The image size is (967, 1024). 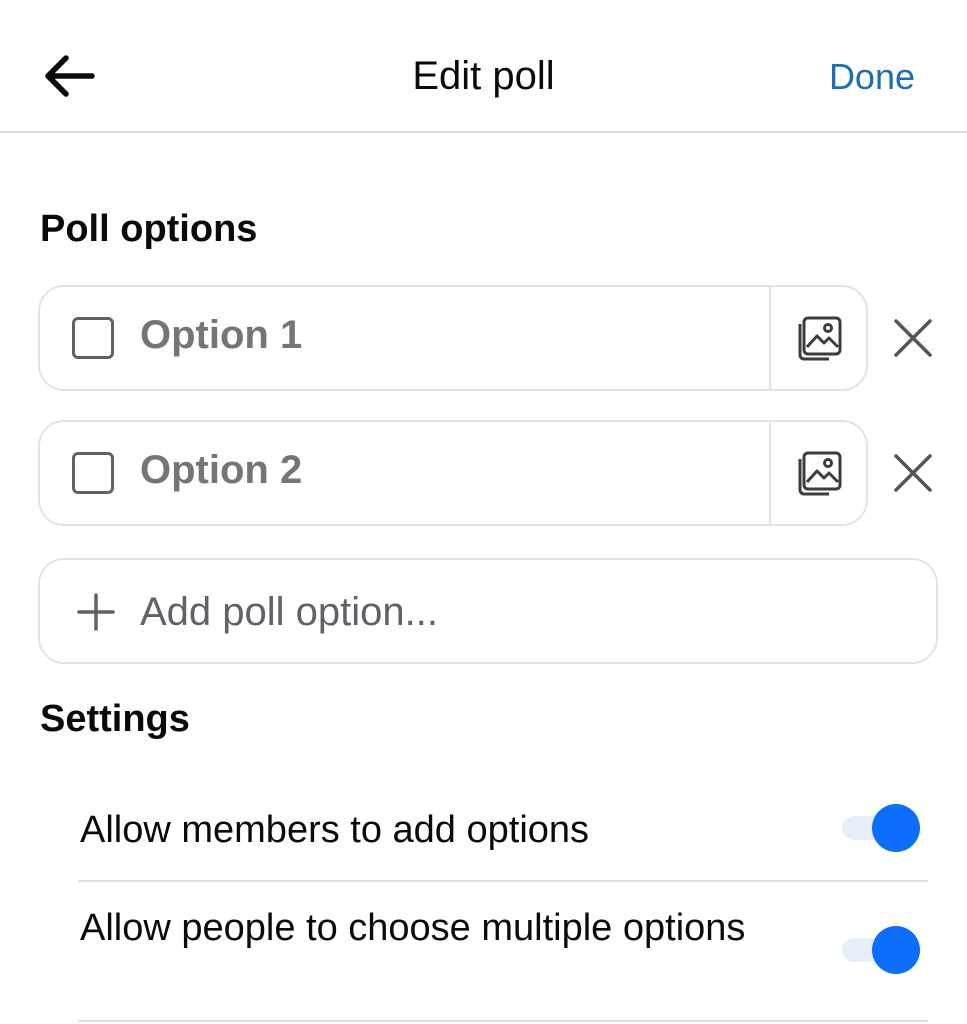 What do you see at coordinates (440, 470) in the screenshot?
I see `option-2-input` at bounding box center [440, 470].